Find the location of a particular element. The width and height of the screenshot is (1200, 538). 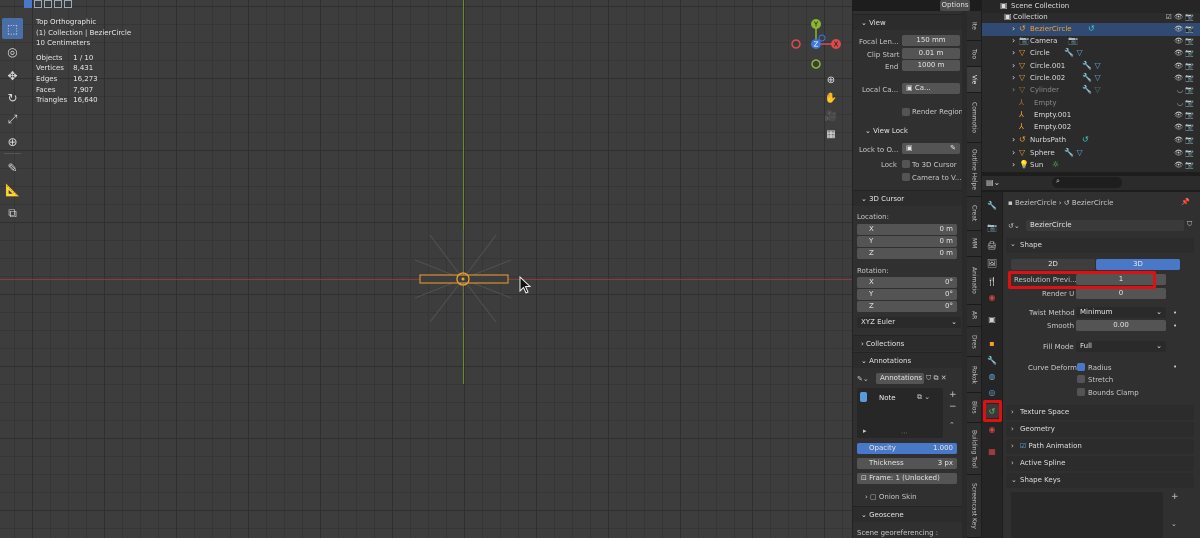

eyedropper-icon: ✎ is located at coordinates (953, 148).